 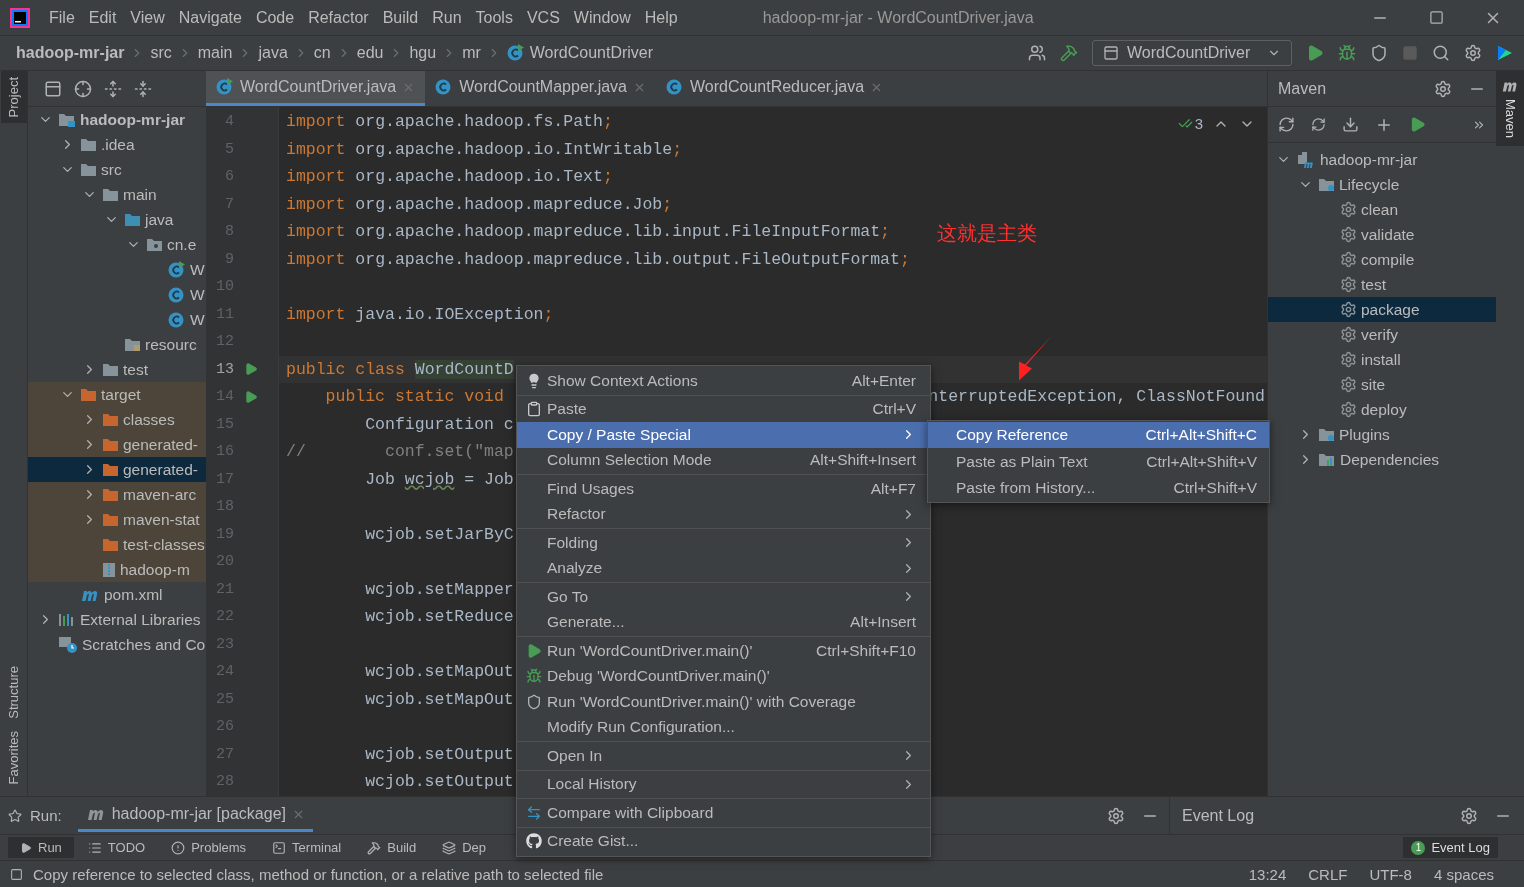 I want to click on editor-tab: WordCountReducer.java, so click(x=775, y=88).